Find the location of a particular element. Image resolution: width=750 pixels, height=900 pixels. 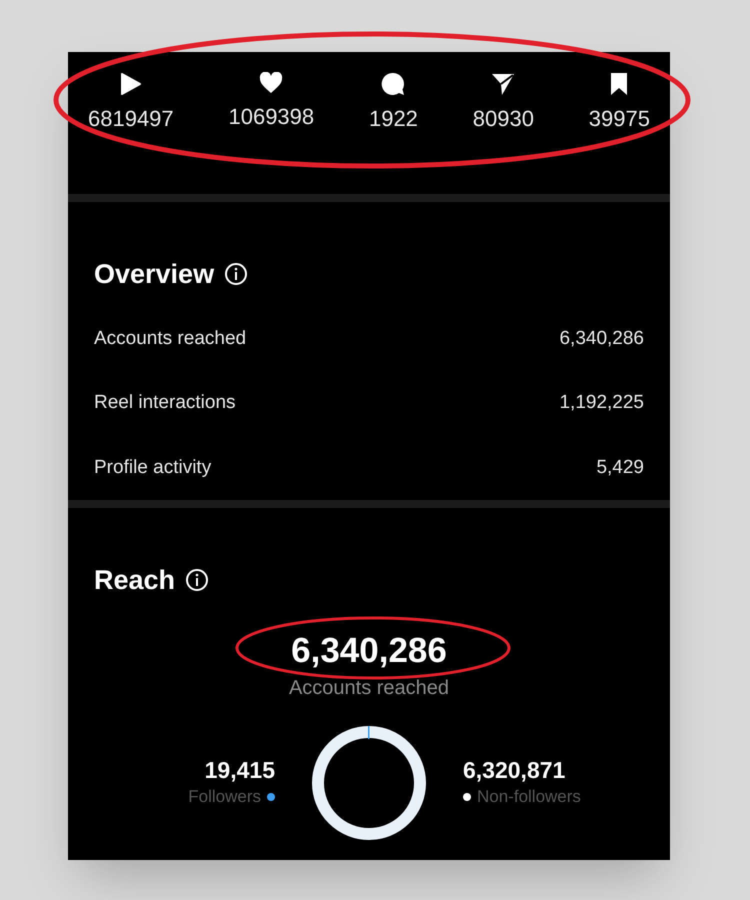

legend-label: Non-followers is located at coordinates (529, 797).